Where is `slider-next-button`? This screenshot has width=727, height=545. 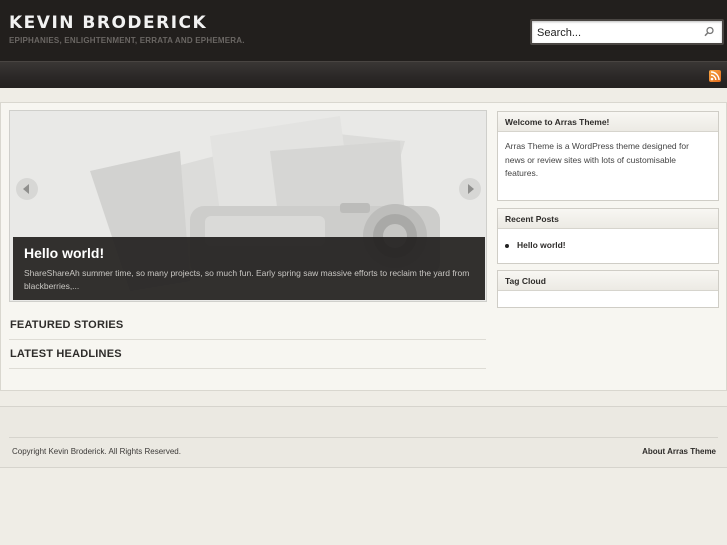
slider-next-button is located at coordinates (470, 189).